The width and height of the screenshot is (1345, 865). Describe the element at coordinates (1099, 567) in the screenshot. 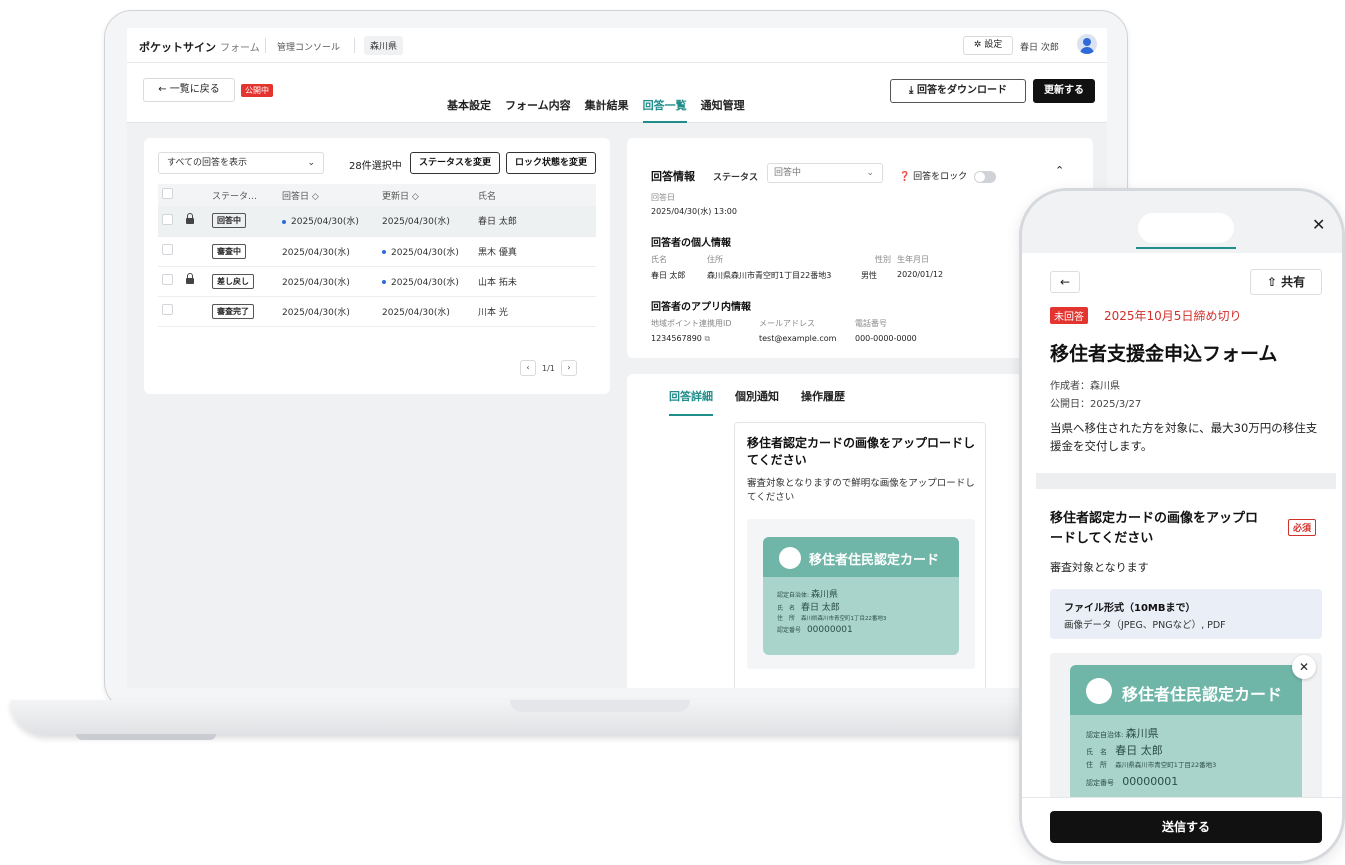

I see `question-description: 審査対象となります` at that location.